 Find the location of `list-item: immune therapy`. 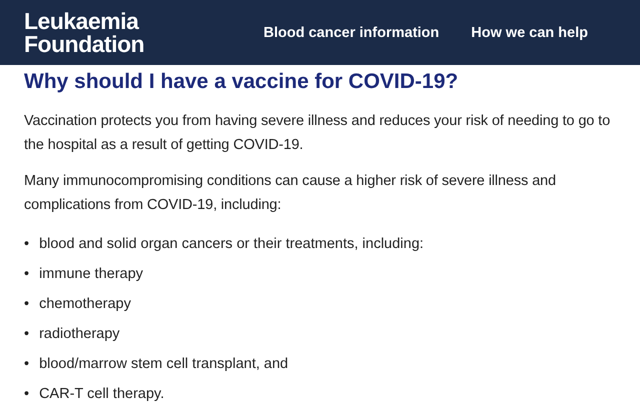

list-item: immune therapy is located at coordinates (91, 274).